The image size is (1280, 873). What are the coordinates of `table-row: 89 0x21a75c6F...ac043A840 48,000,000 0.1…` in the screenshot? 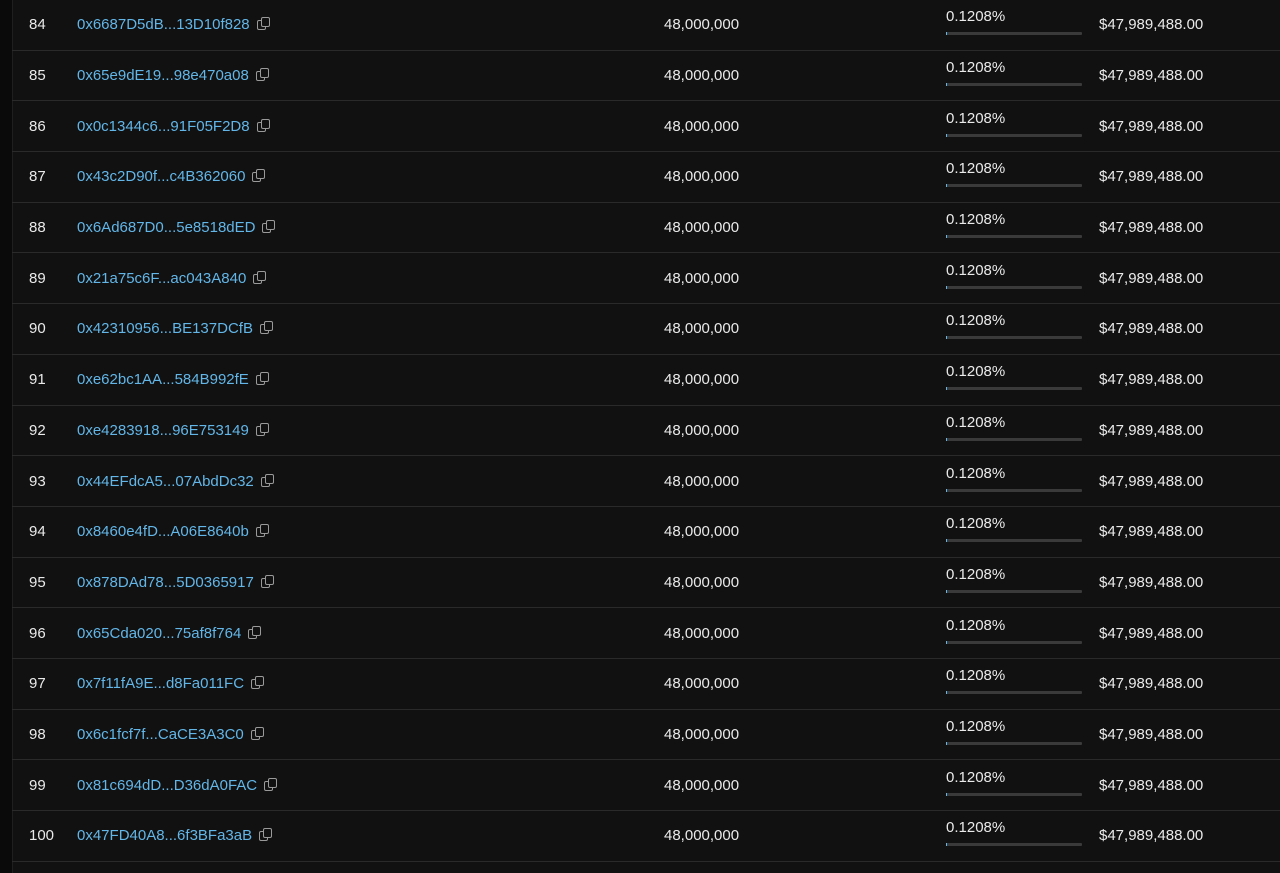 It's located at (646, 279).